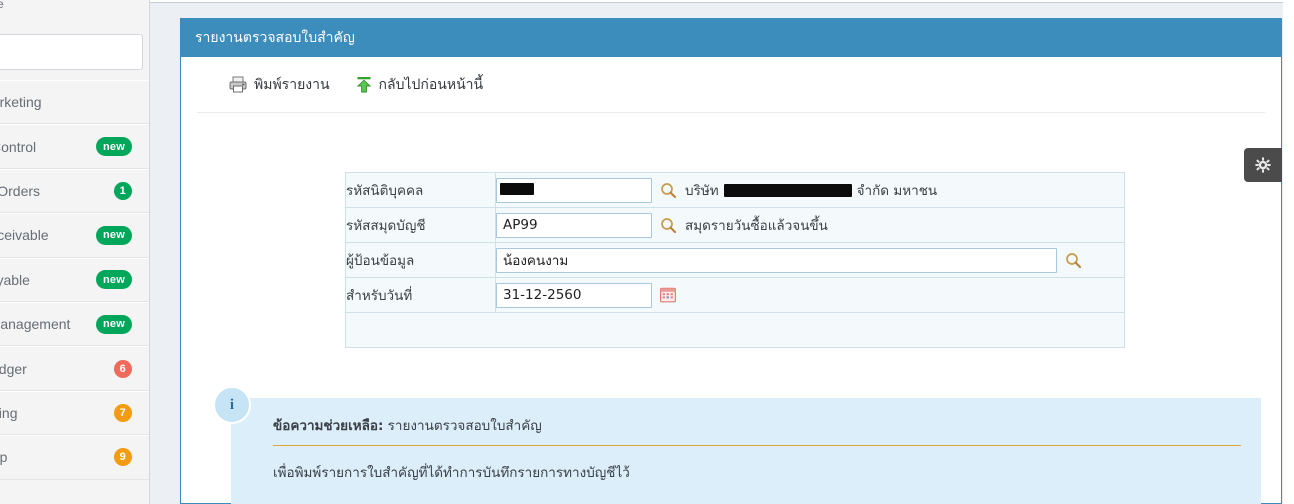 Image resolution: width=1294 pixels, height=504 pixels. Describe the element at coordinates (363, 85) in the screenshot. I see `up-arrow-to-bar-icon` at that location.